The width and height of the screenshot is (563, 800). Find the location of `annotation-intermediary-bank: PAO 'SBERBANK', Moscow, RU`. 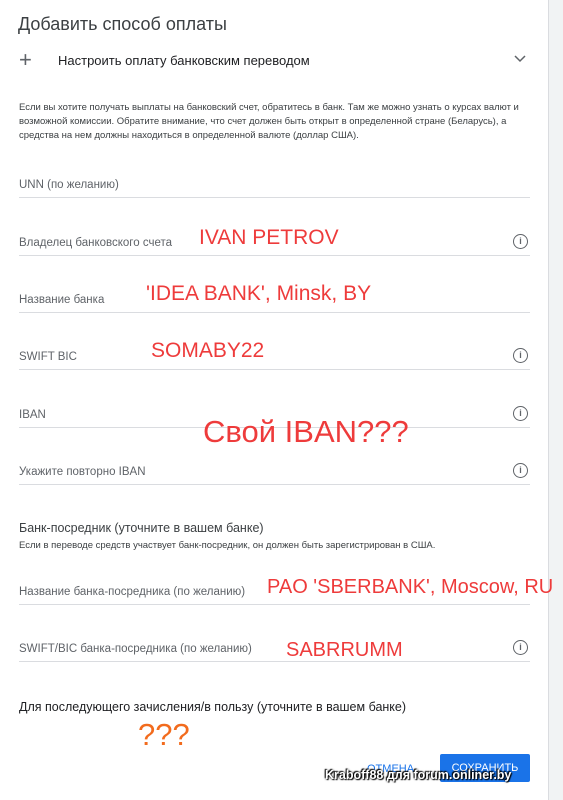

annotation-intermediary-bank: PAO 'SBERBANK', Moscow, RU is located at coordinates (410, 587).